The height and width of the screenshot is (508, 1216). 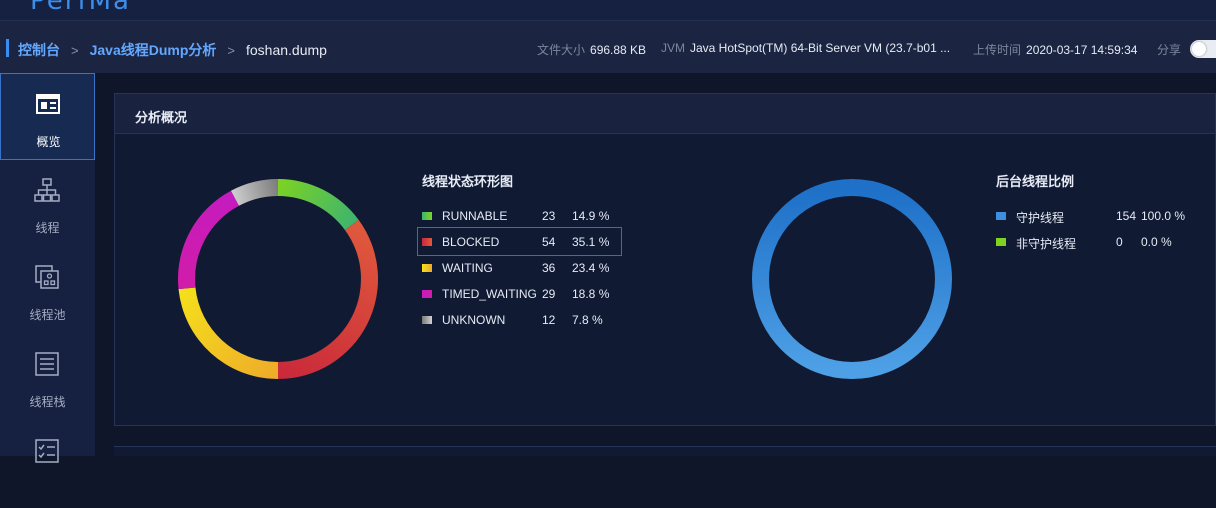 What do you see at coordinates (47, 190) in the screenshot?
I see `hierarchy-icon` at bounding box center [47, 190].